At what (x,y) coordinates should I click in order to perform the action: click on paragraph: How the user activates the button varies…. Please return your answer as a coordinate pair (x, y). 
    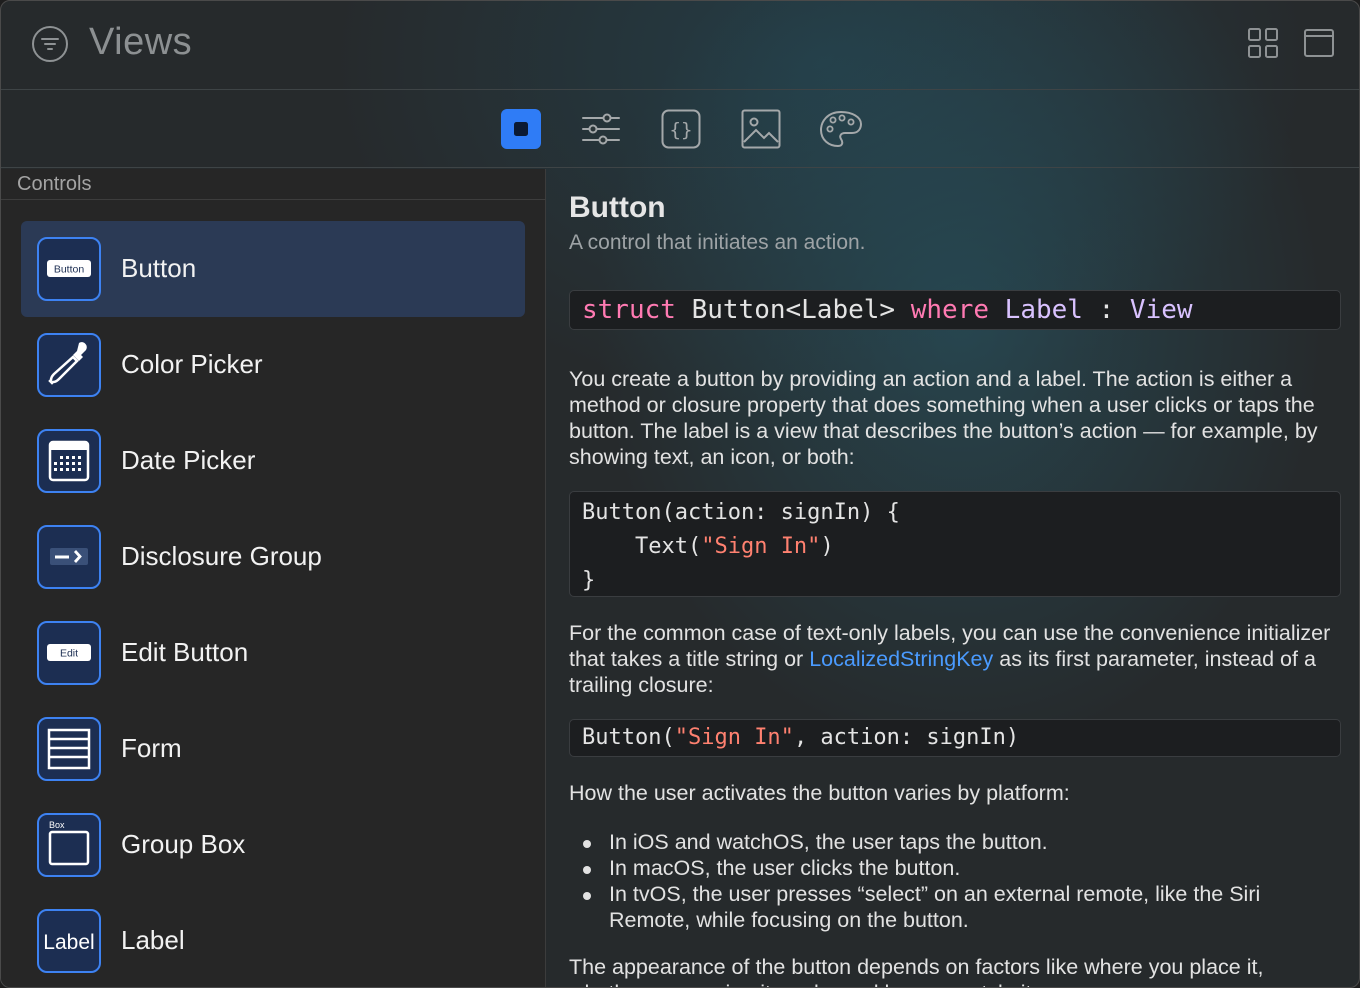
    Looking at the image, I should click on (819, 793).